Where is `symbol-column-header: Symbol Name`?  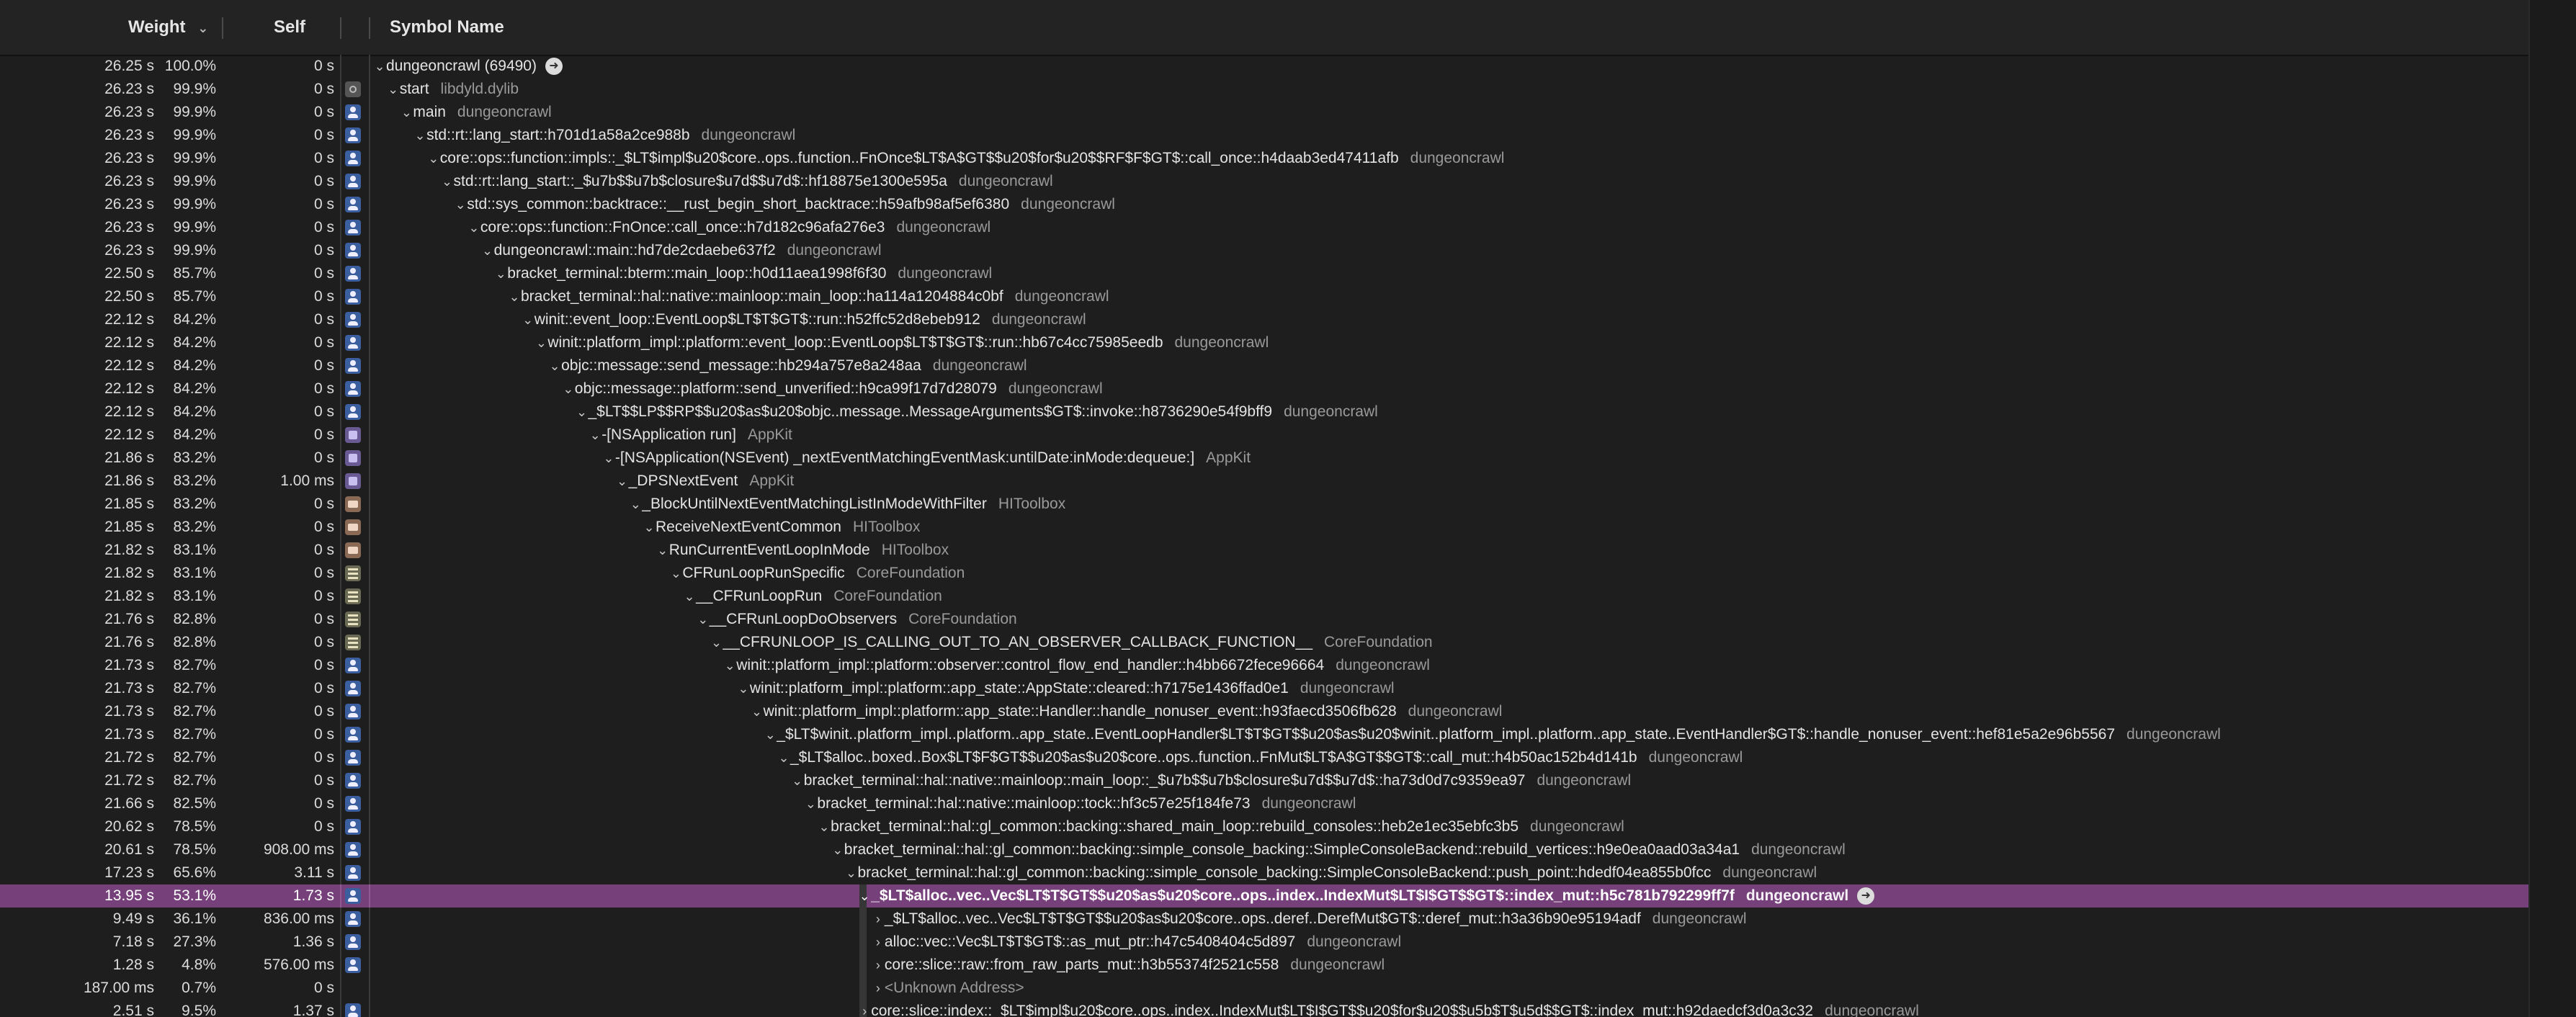 symbol-column-header: Symbol Name is located at coordinates (447, 27).